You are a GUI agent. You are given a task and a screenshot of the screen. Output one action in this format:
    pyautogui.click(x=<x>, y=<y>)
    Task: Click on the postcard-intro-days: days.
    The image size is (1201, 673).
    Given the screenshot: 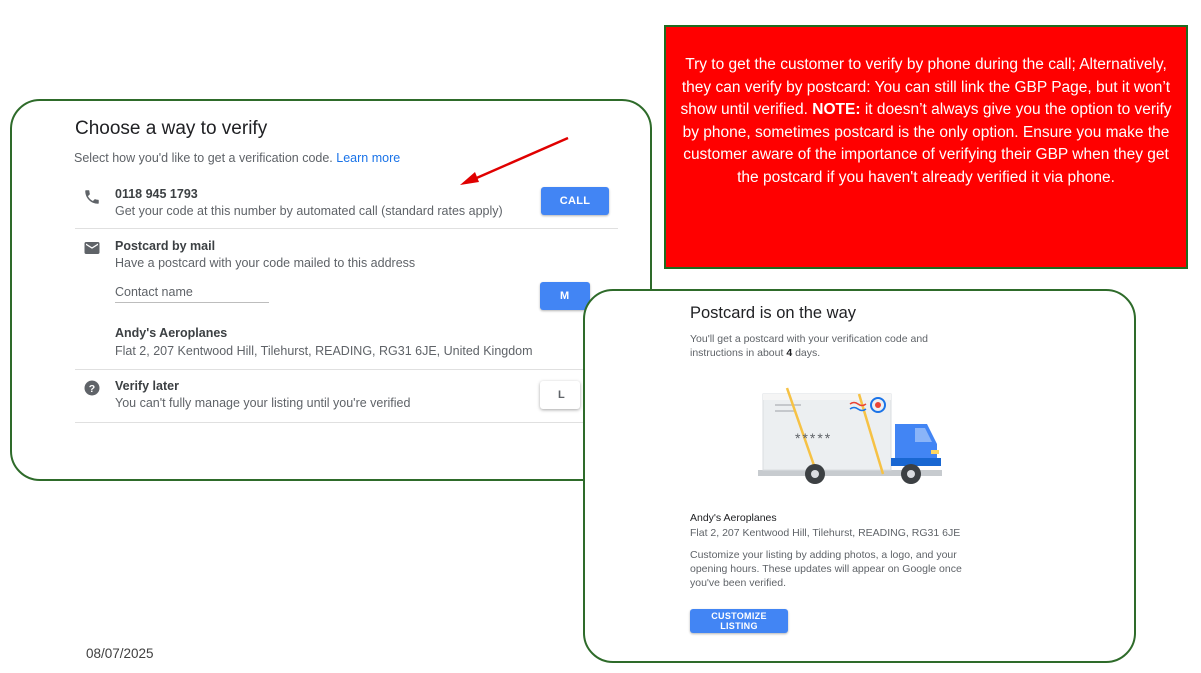 What is the action you would take?
    pyautogui.click(x=808, y=353)
    